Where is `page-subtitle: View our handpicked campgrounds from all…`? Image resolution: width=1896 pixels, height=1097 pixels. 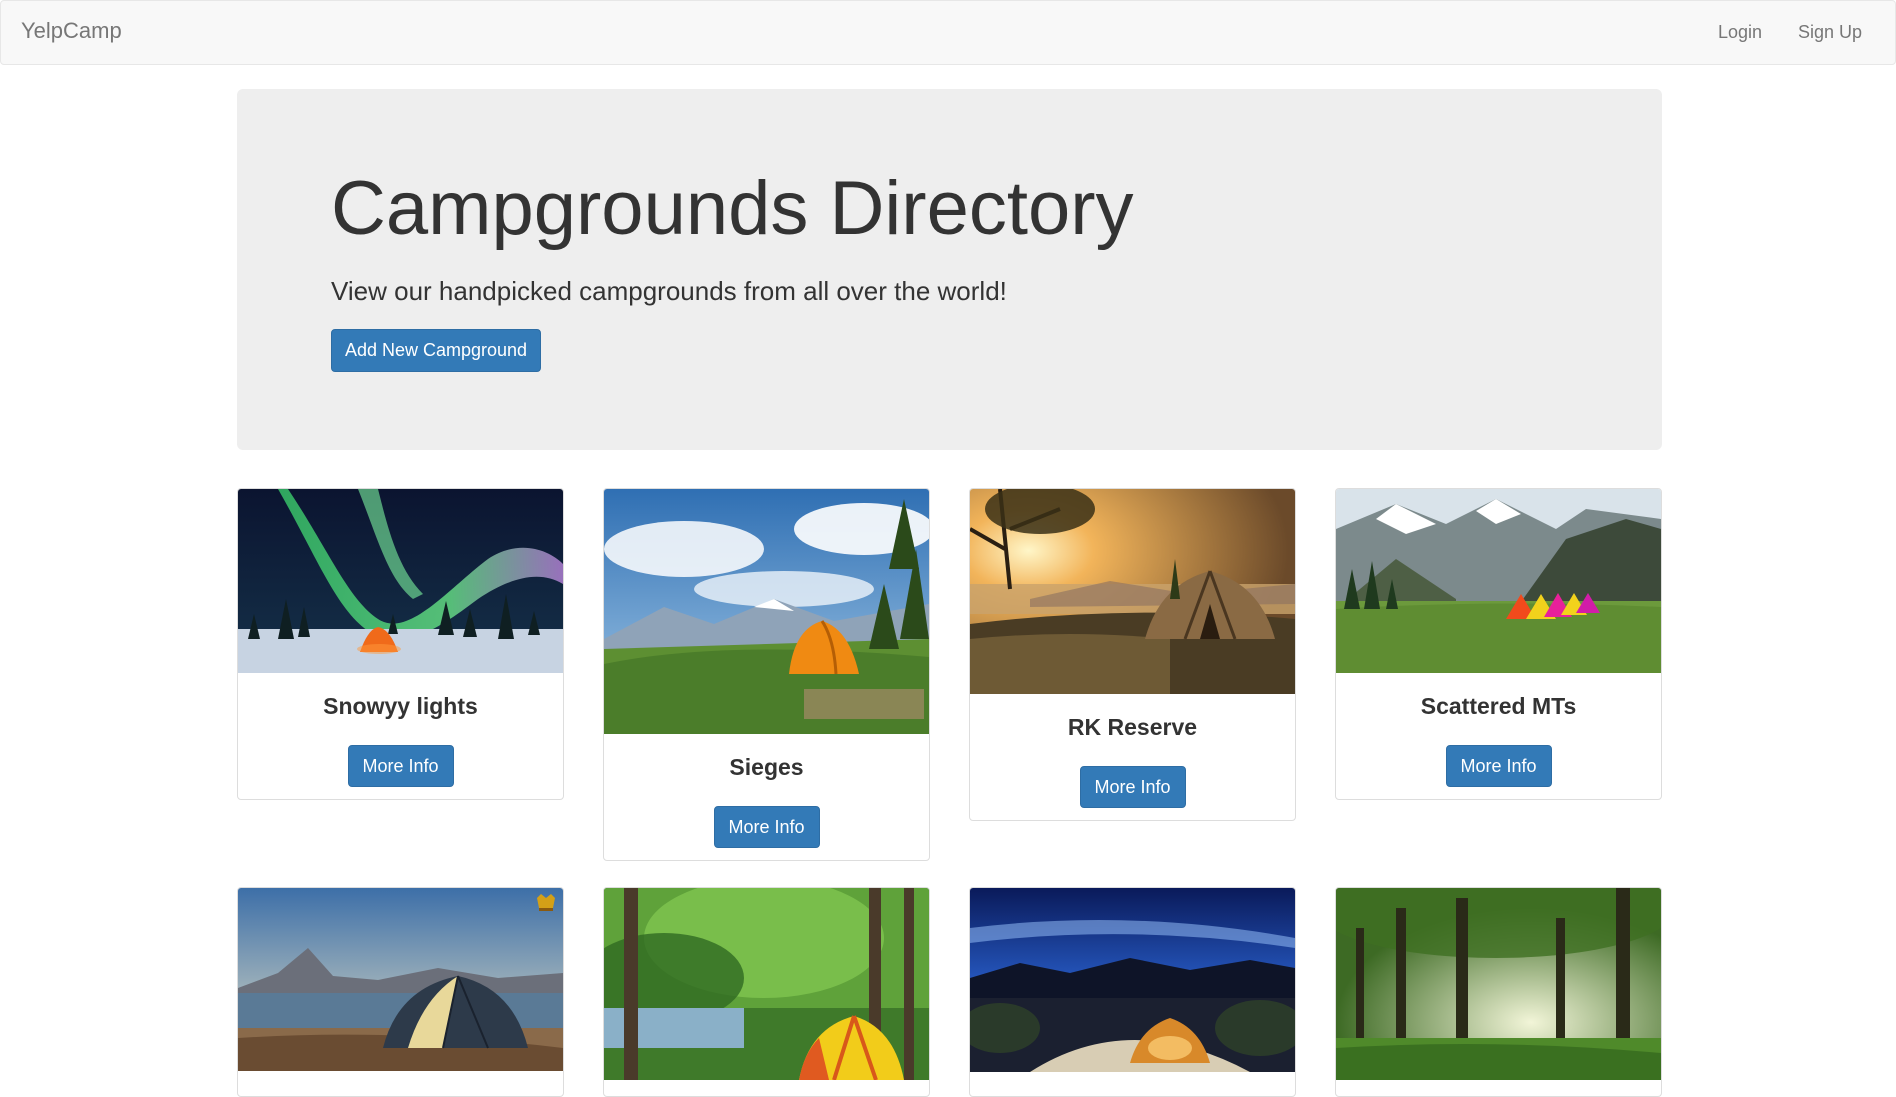
page-subtitle: View our handpicked campgrounds from all… is located at coordinates (669, 291).